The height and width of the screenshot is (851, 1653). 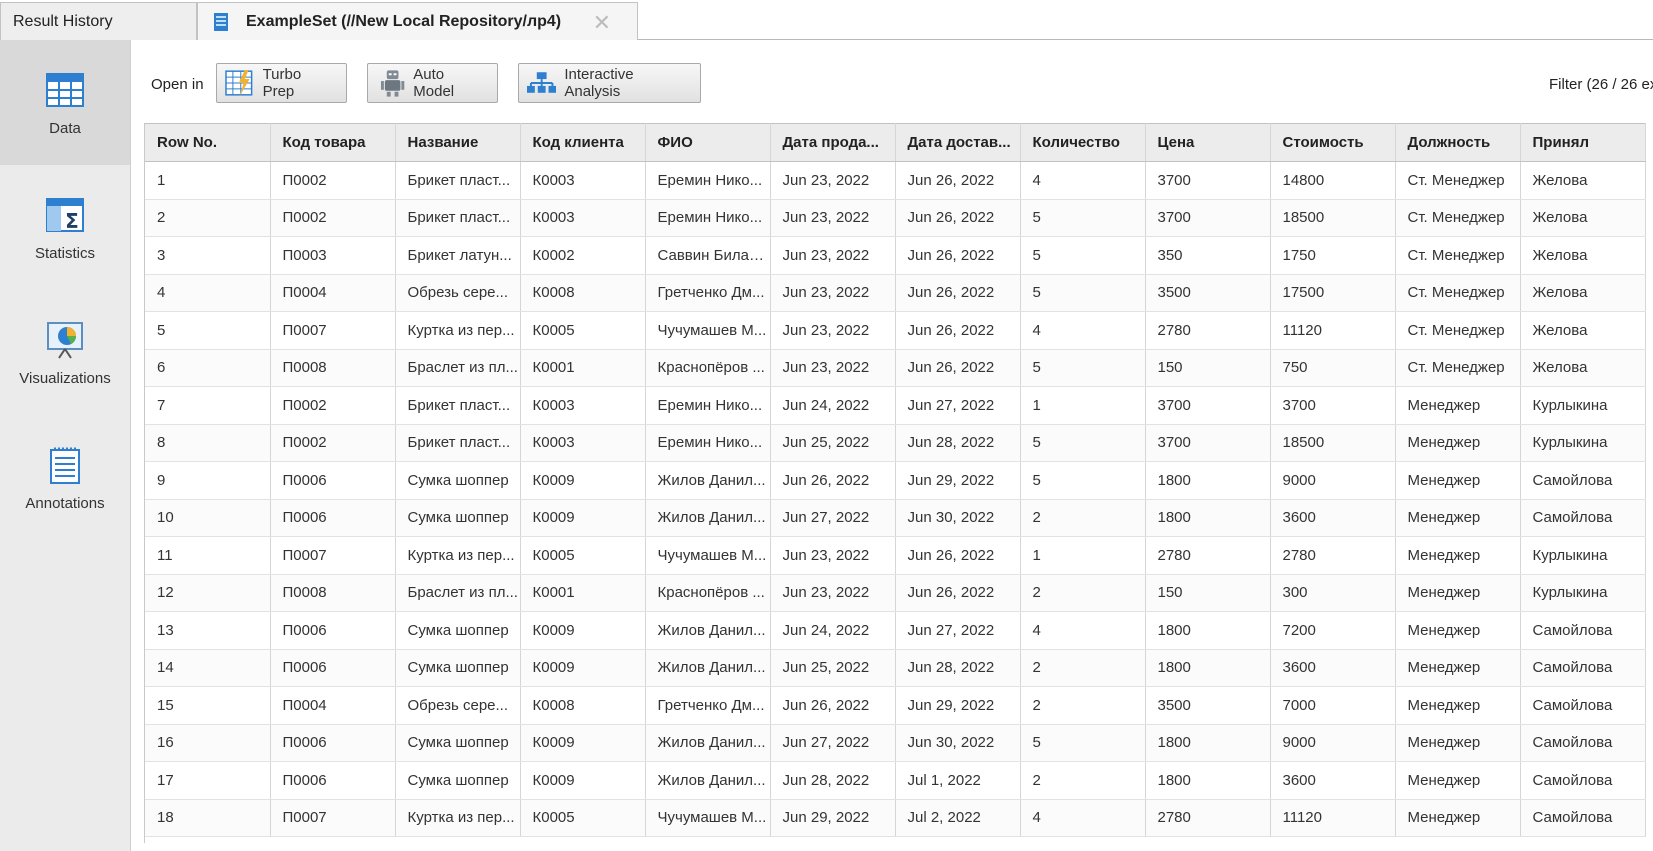 What do you see at coordinates (333, 705) in the screenshot?
I see `table-cell: П0004` at bounding box center [333, 705].